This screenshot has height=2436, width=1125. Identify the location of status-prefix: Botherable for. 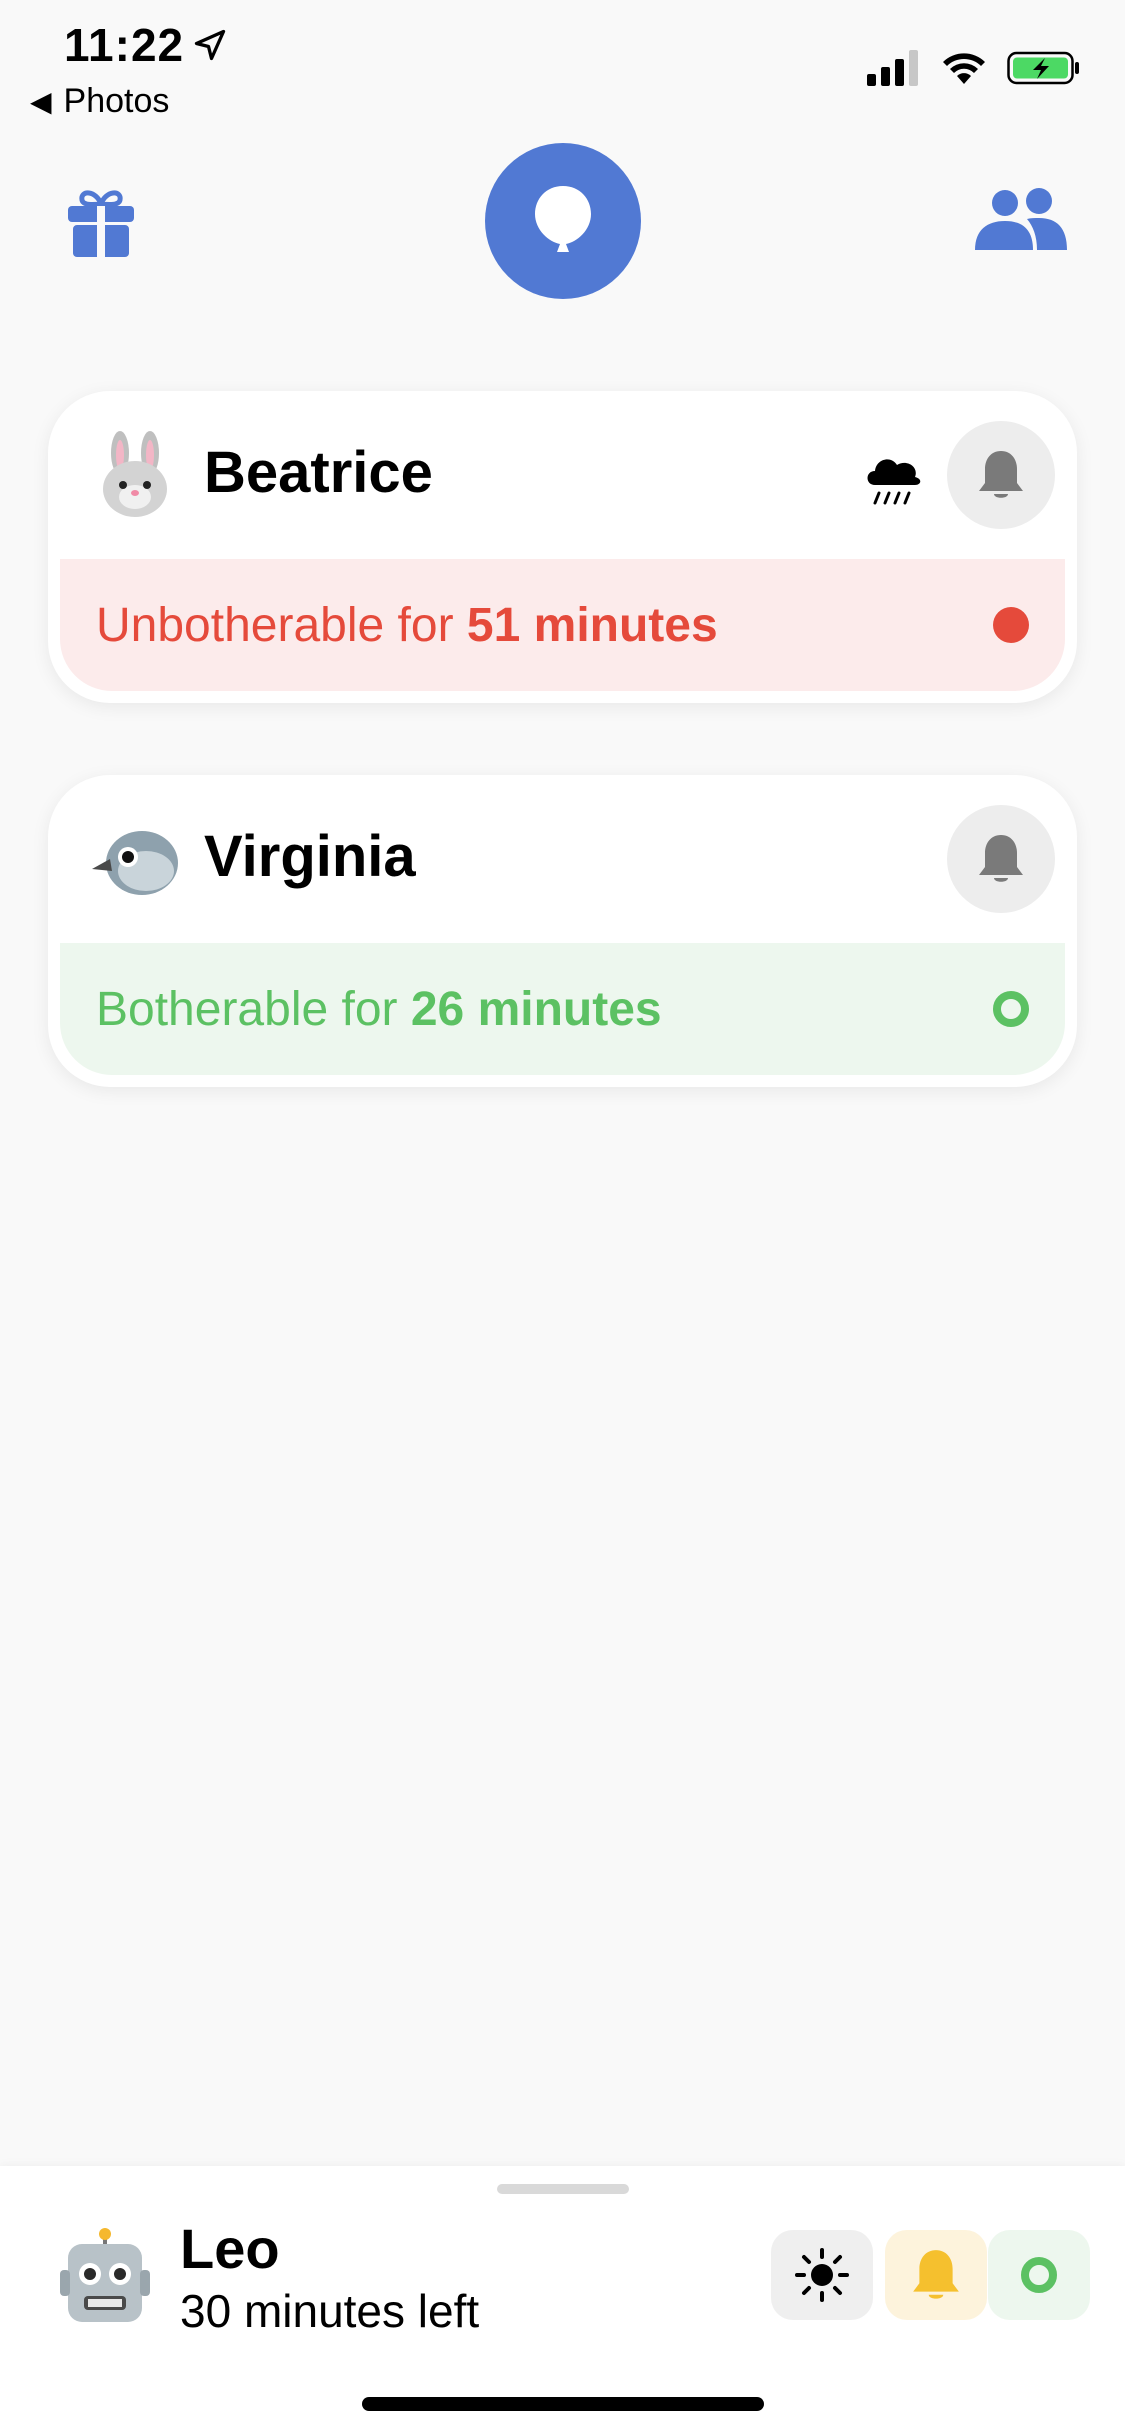
(253, 1009).